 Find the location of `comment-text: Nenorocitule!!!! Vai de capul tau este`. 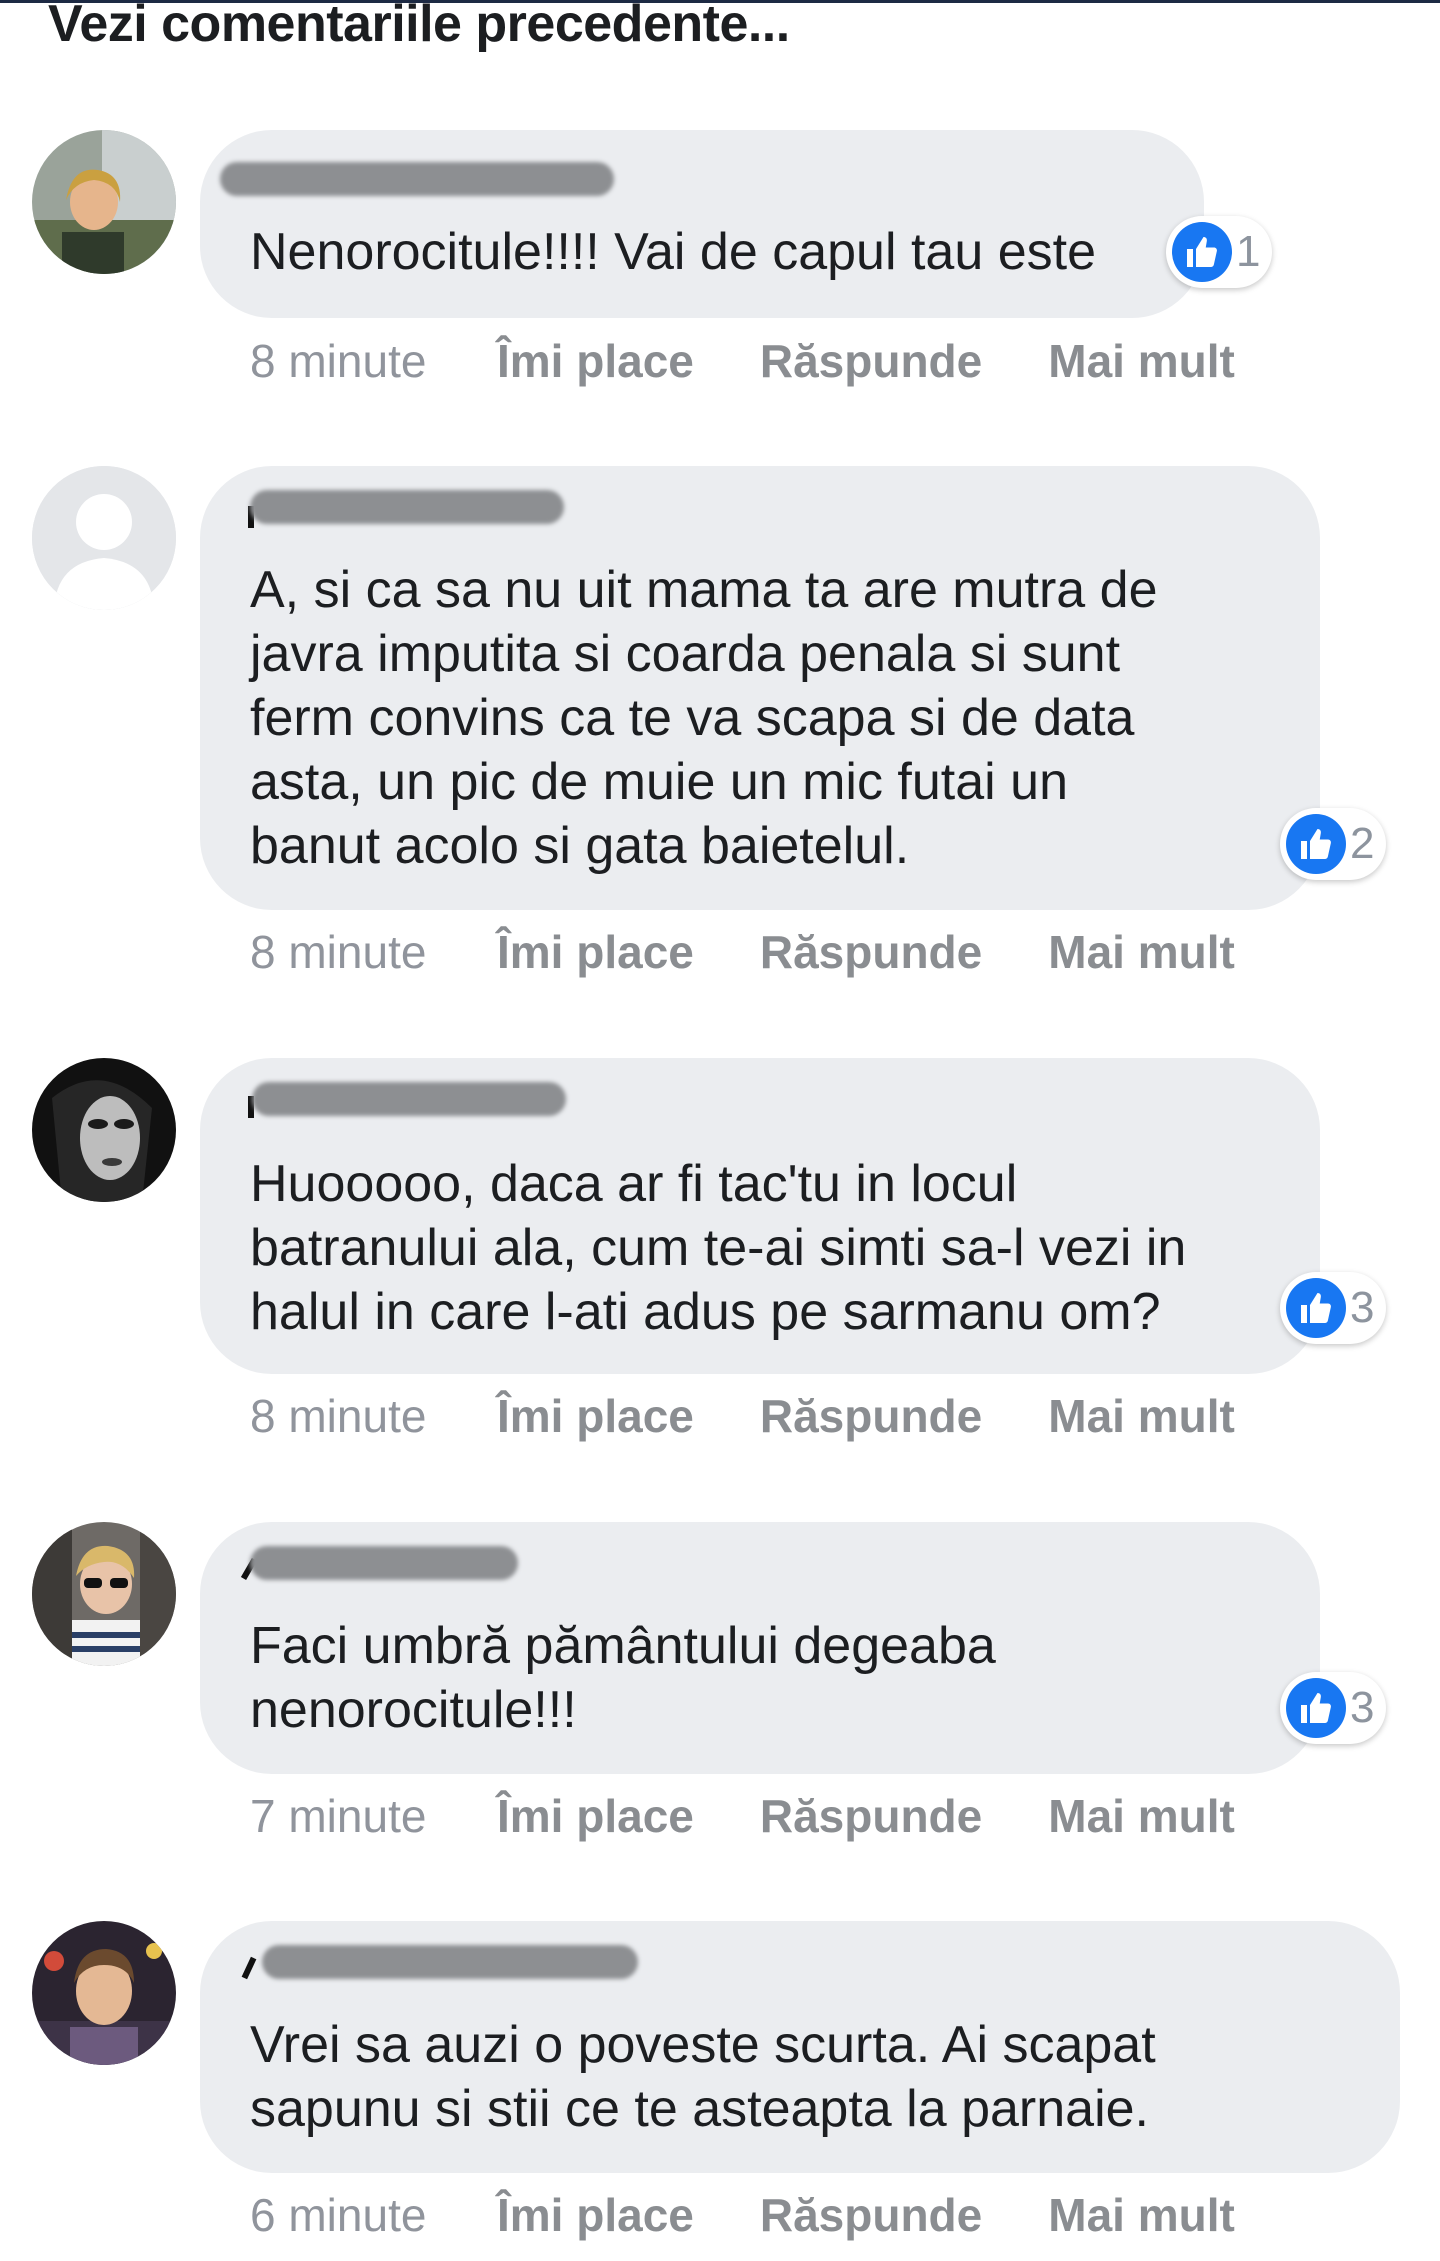

comment-text: Nenorocitule!!!! Vai de capul tau este is located at coordinates (673, 252).